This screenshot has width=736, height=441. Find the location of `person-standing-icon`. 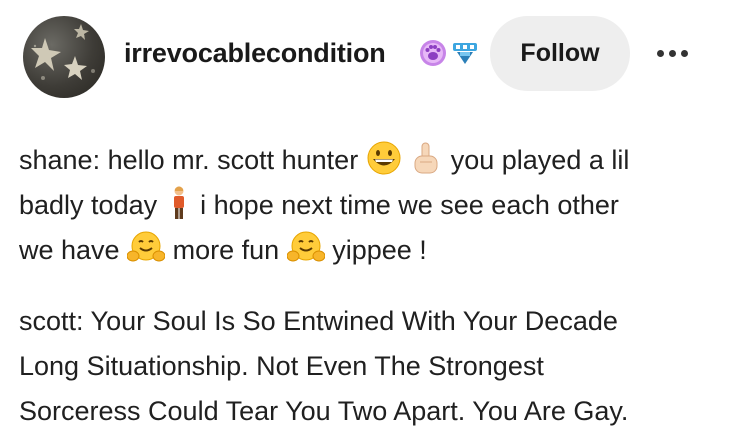

person-standing-icon is located at coordinates (179, 203).